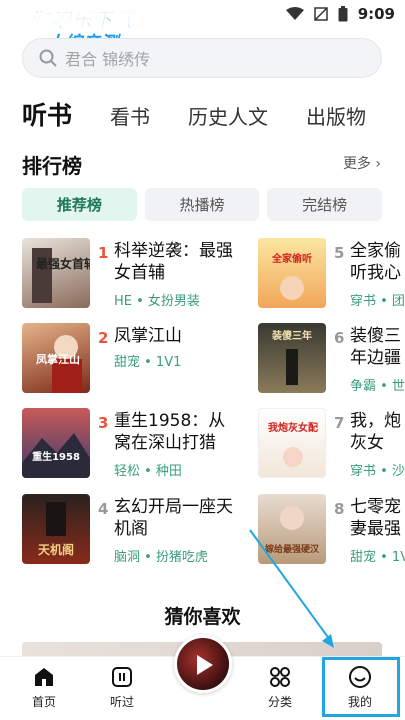 The width and height of the screenshot is (405, 720). Describe the element at coordinates (343, 14) in the screenshot. I see `battery-icon` at that location.